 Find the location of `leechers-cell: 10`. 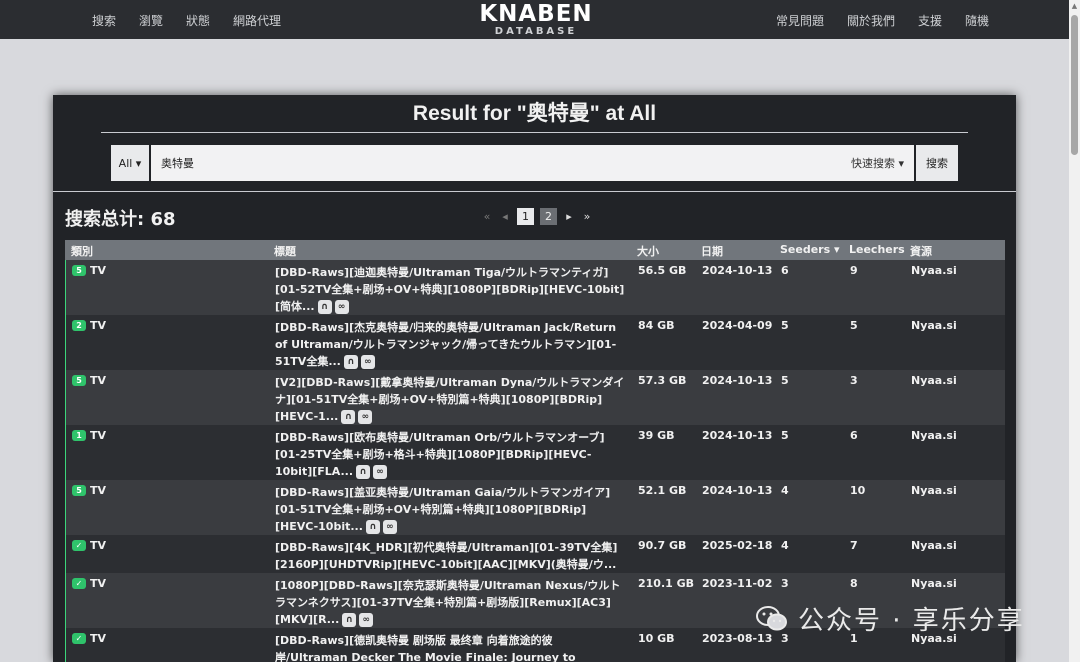

leechers-cell: 10 is located at coordinates (858, 490).